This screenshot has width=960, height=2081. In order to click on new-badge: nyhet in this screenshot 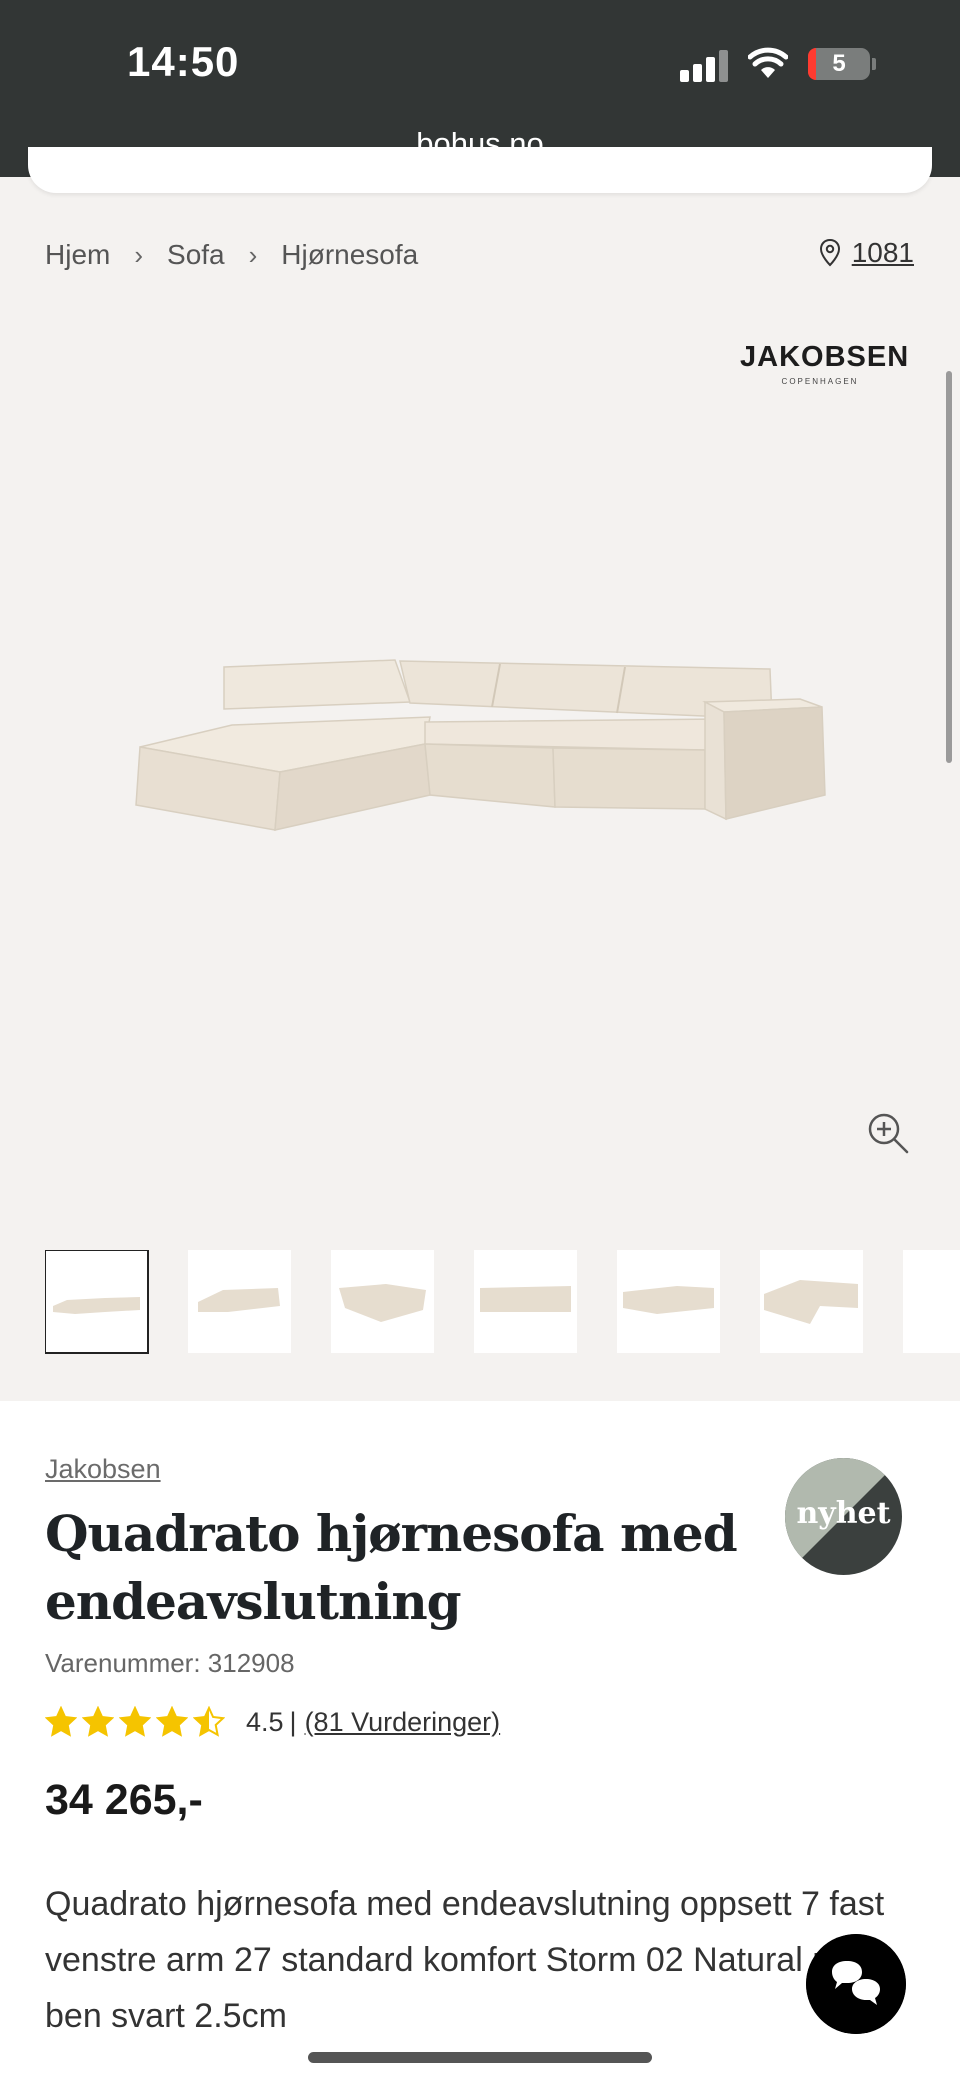, I will do `click(843, 1516)`.